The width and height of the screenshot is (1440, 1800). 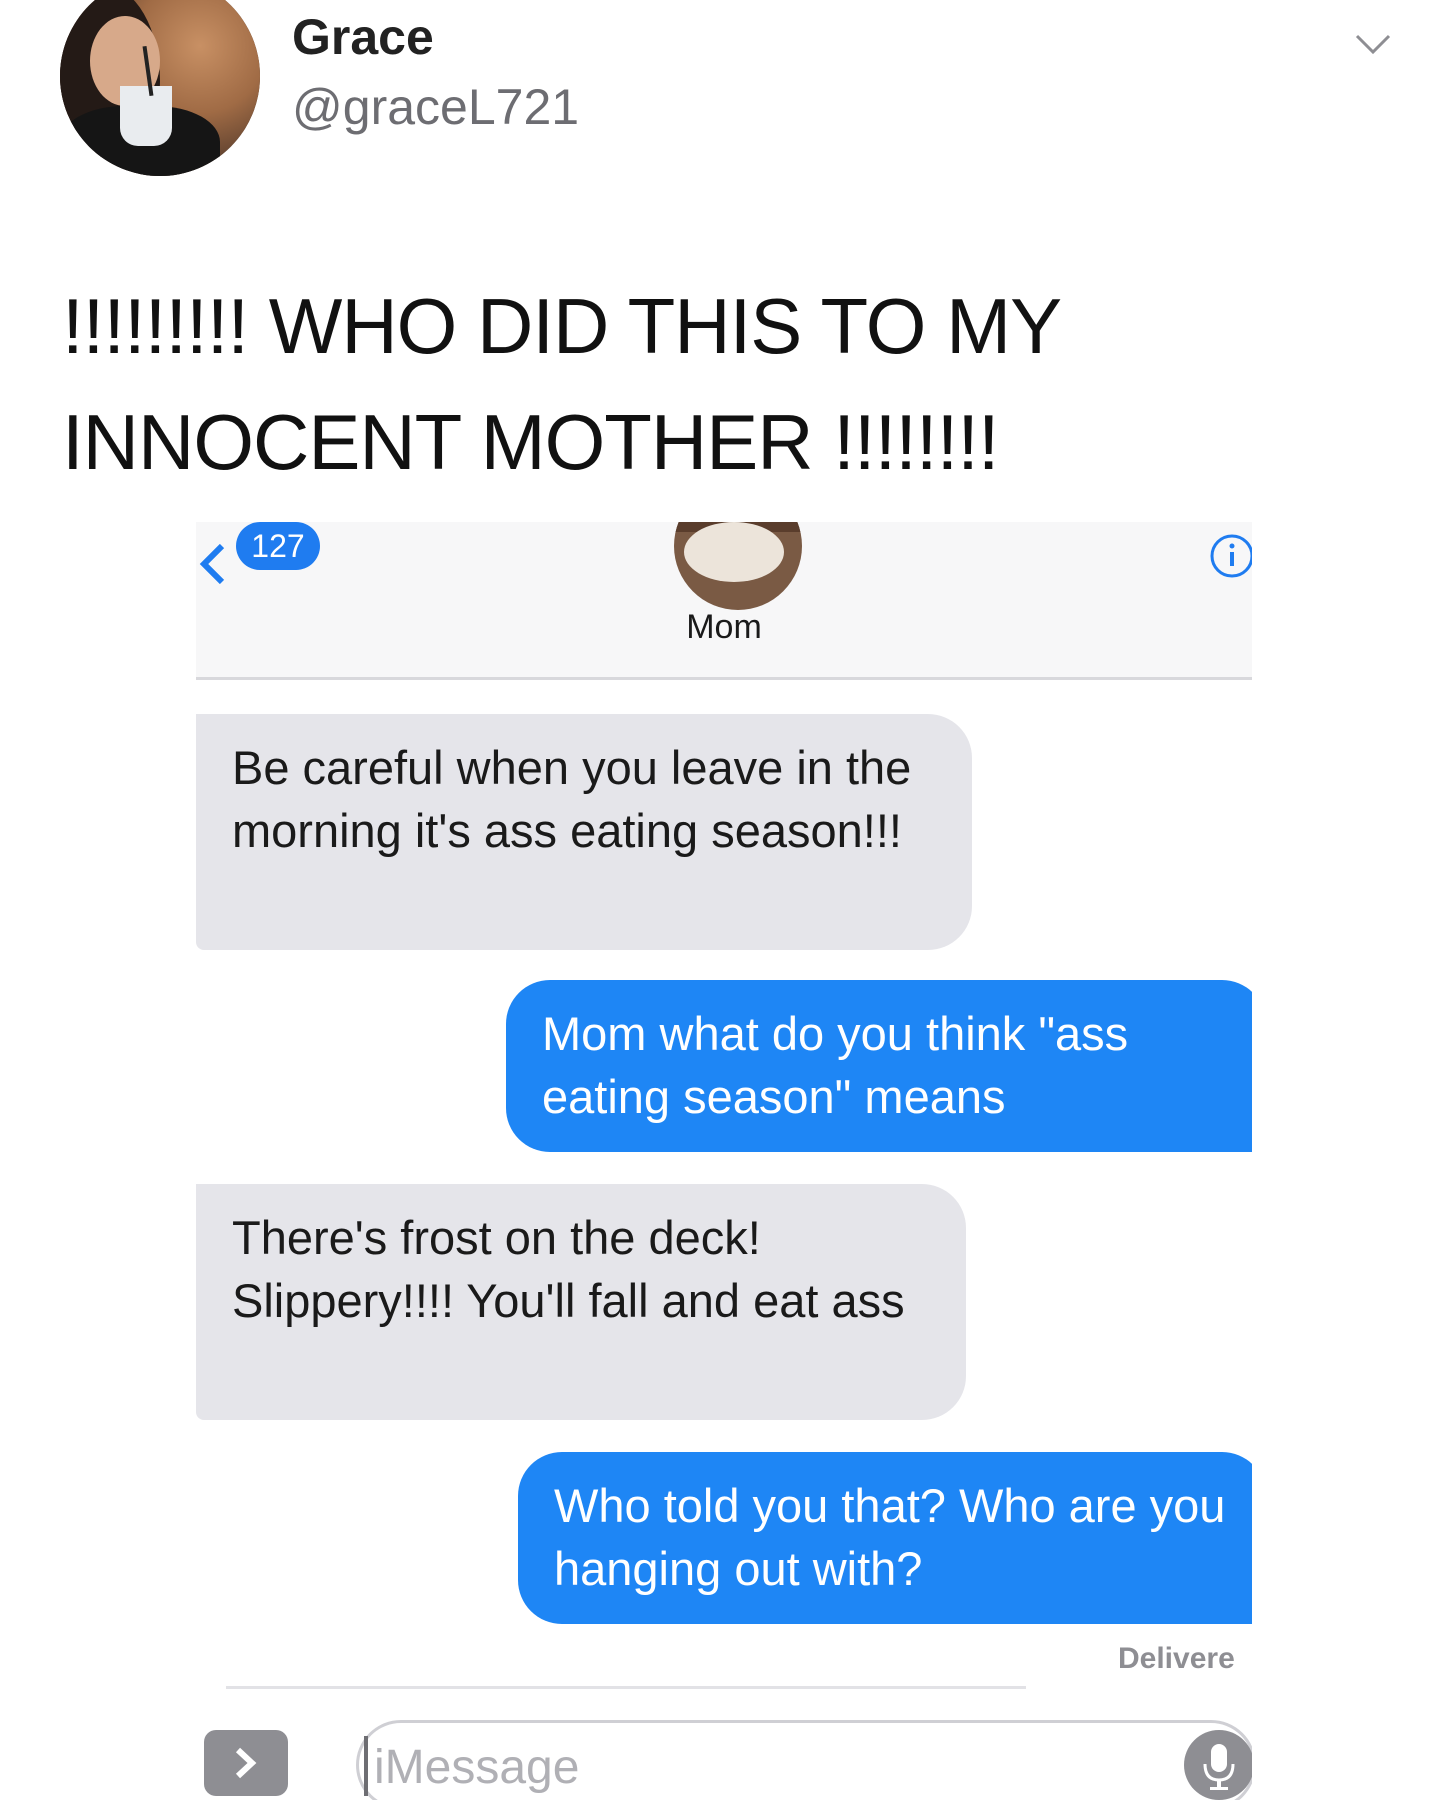 I want to click on contact-name: Mom, so click(x=724, y=627).